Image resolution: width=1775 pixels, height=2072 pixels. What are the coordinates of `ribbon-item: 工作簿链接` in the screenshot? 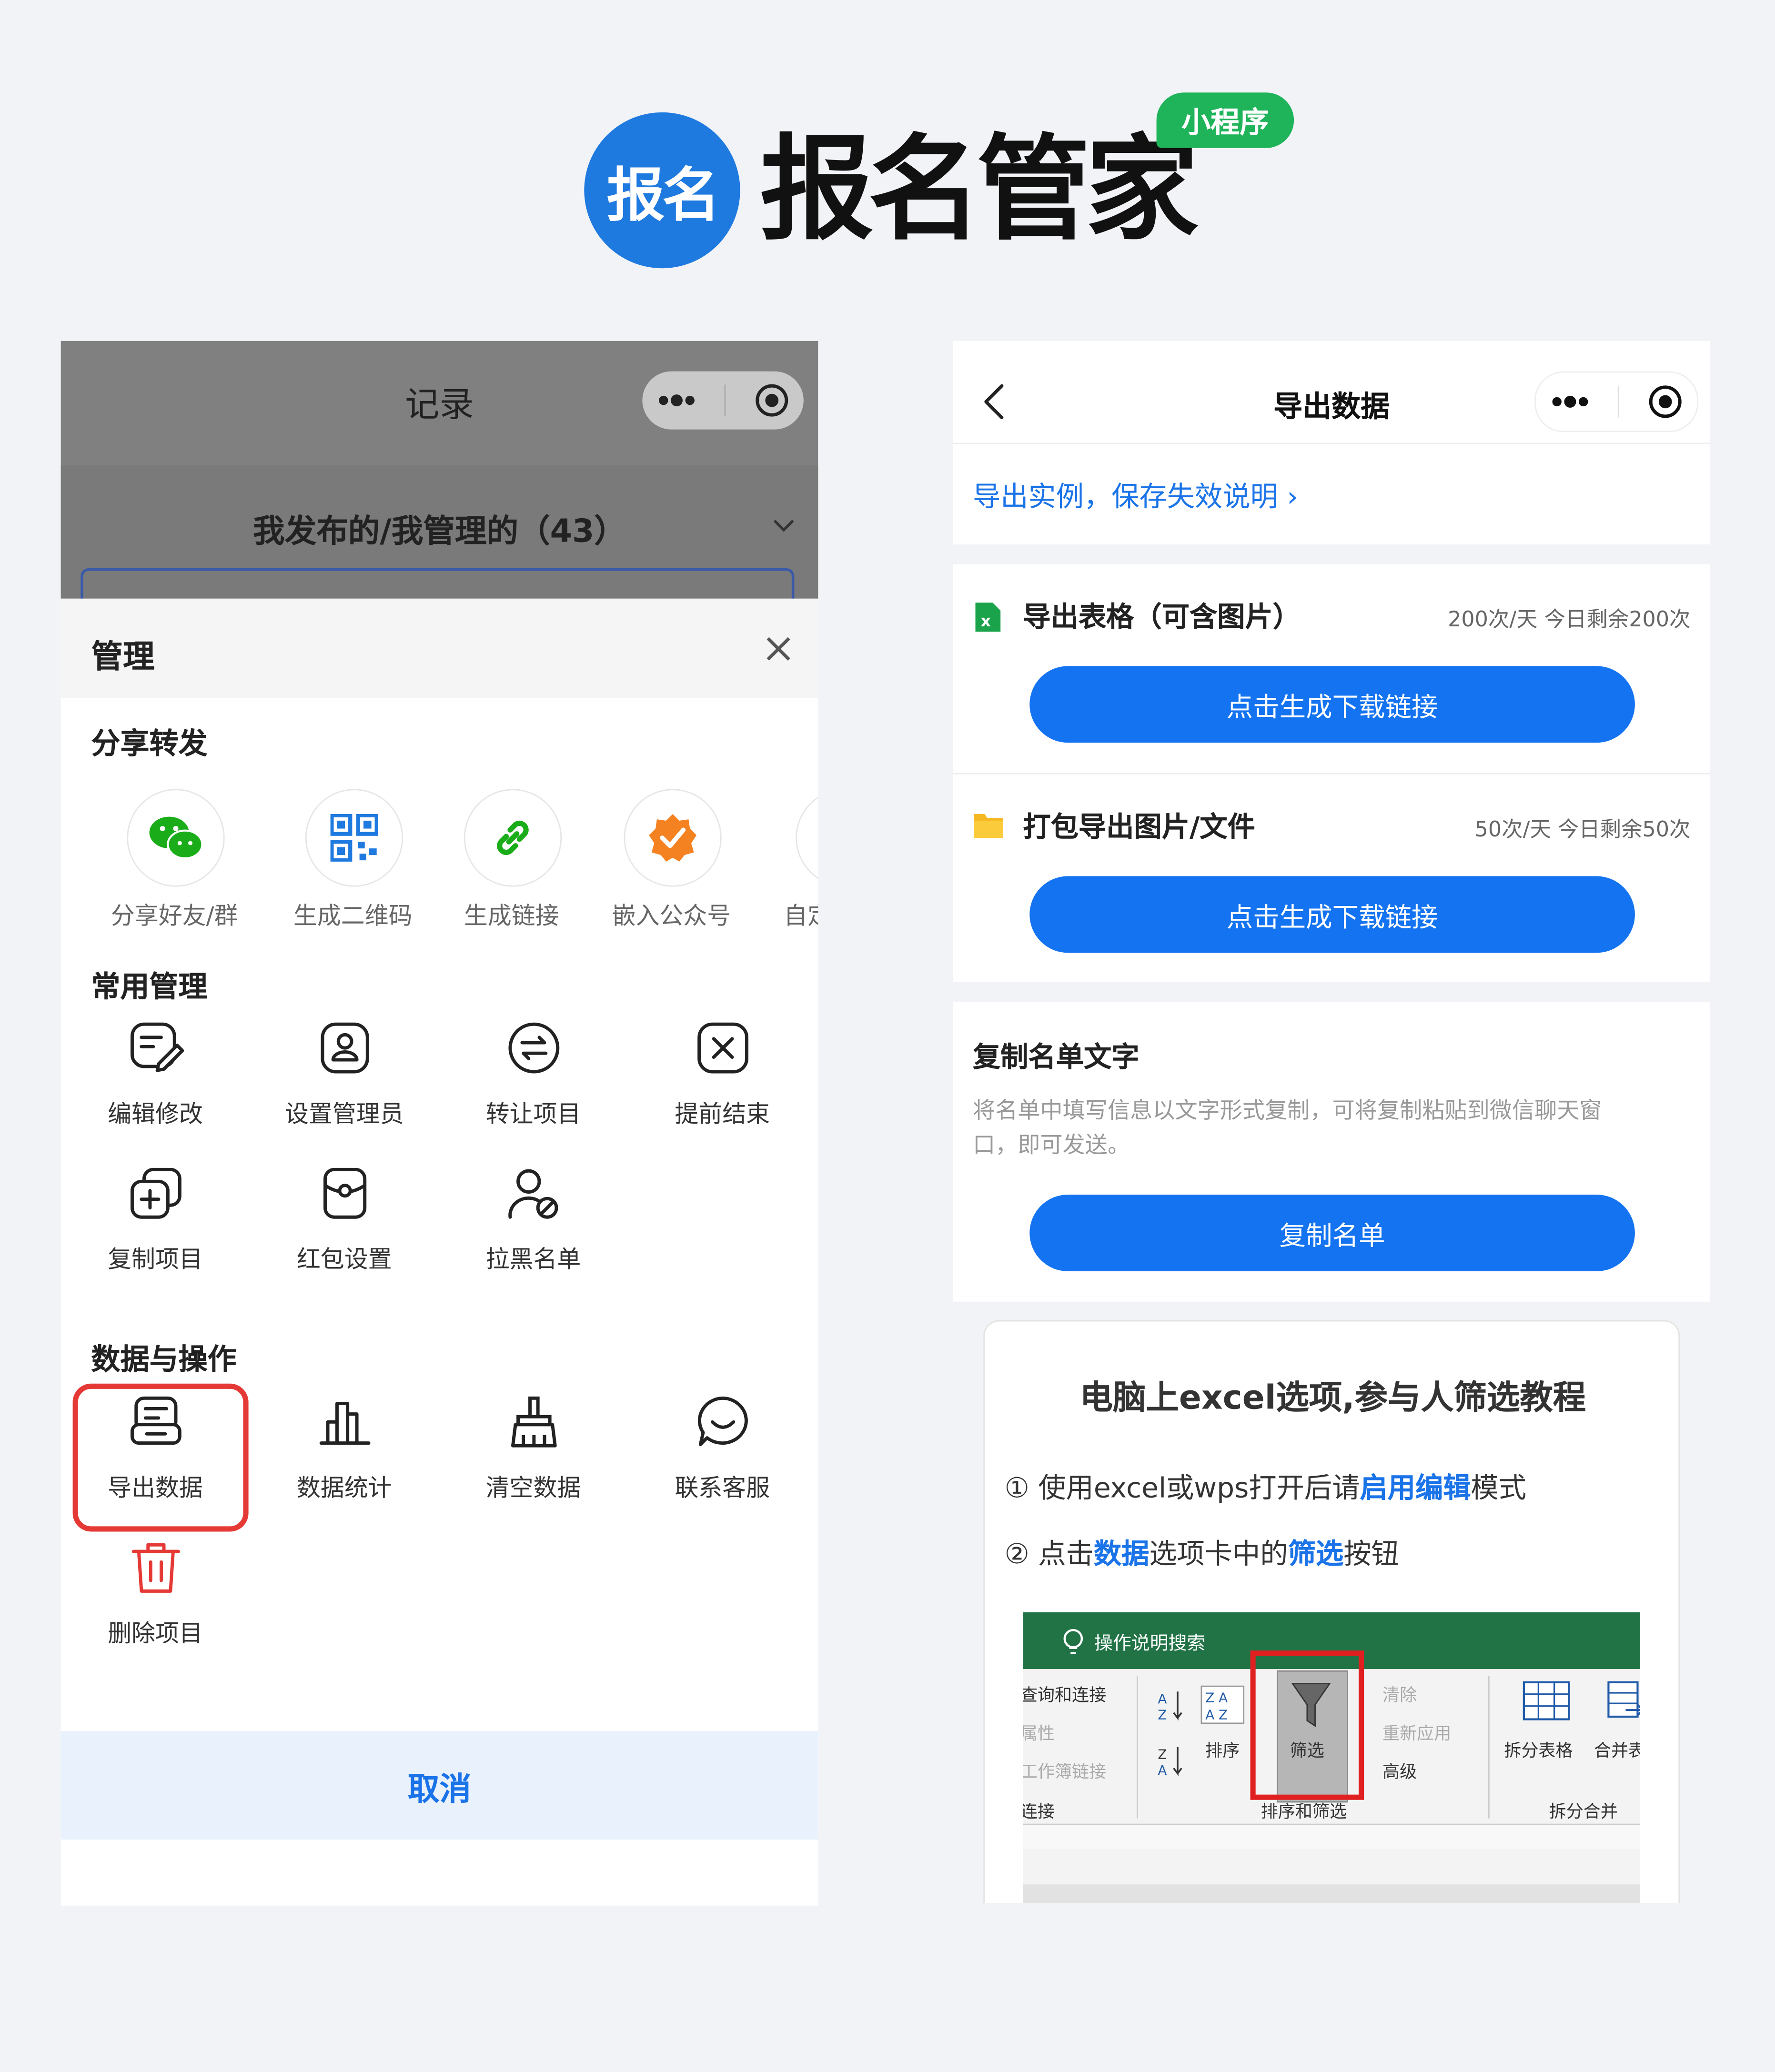 It's located at (1065, 1773).